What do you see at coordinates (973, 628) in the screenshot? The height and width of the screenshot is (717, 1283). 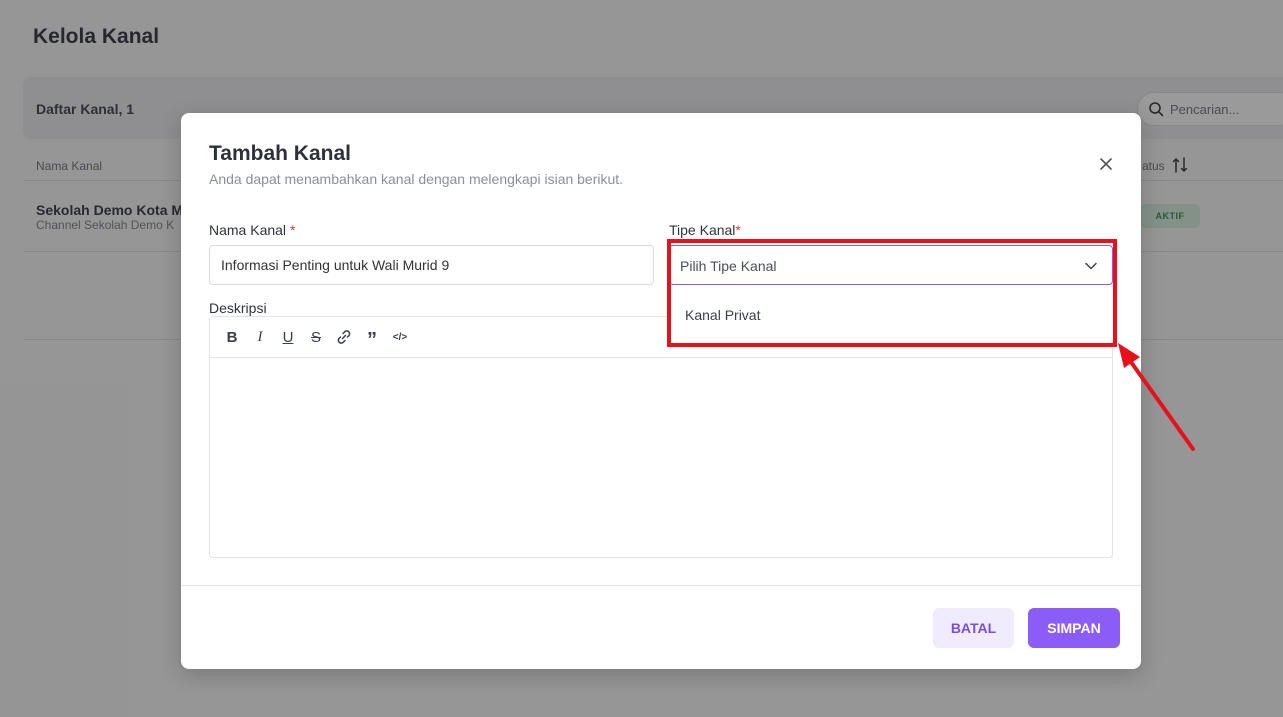 I see `cancel-button: BATAL` at bounding box center [973, 628].